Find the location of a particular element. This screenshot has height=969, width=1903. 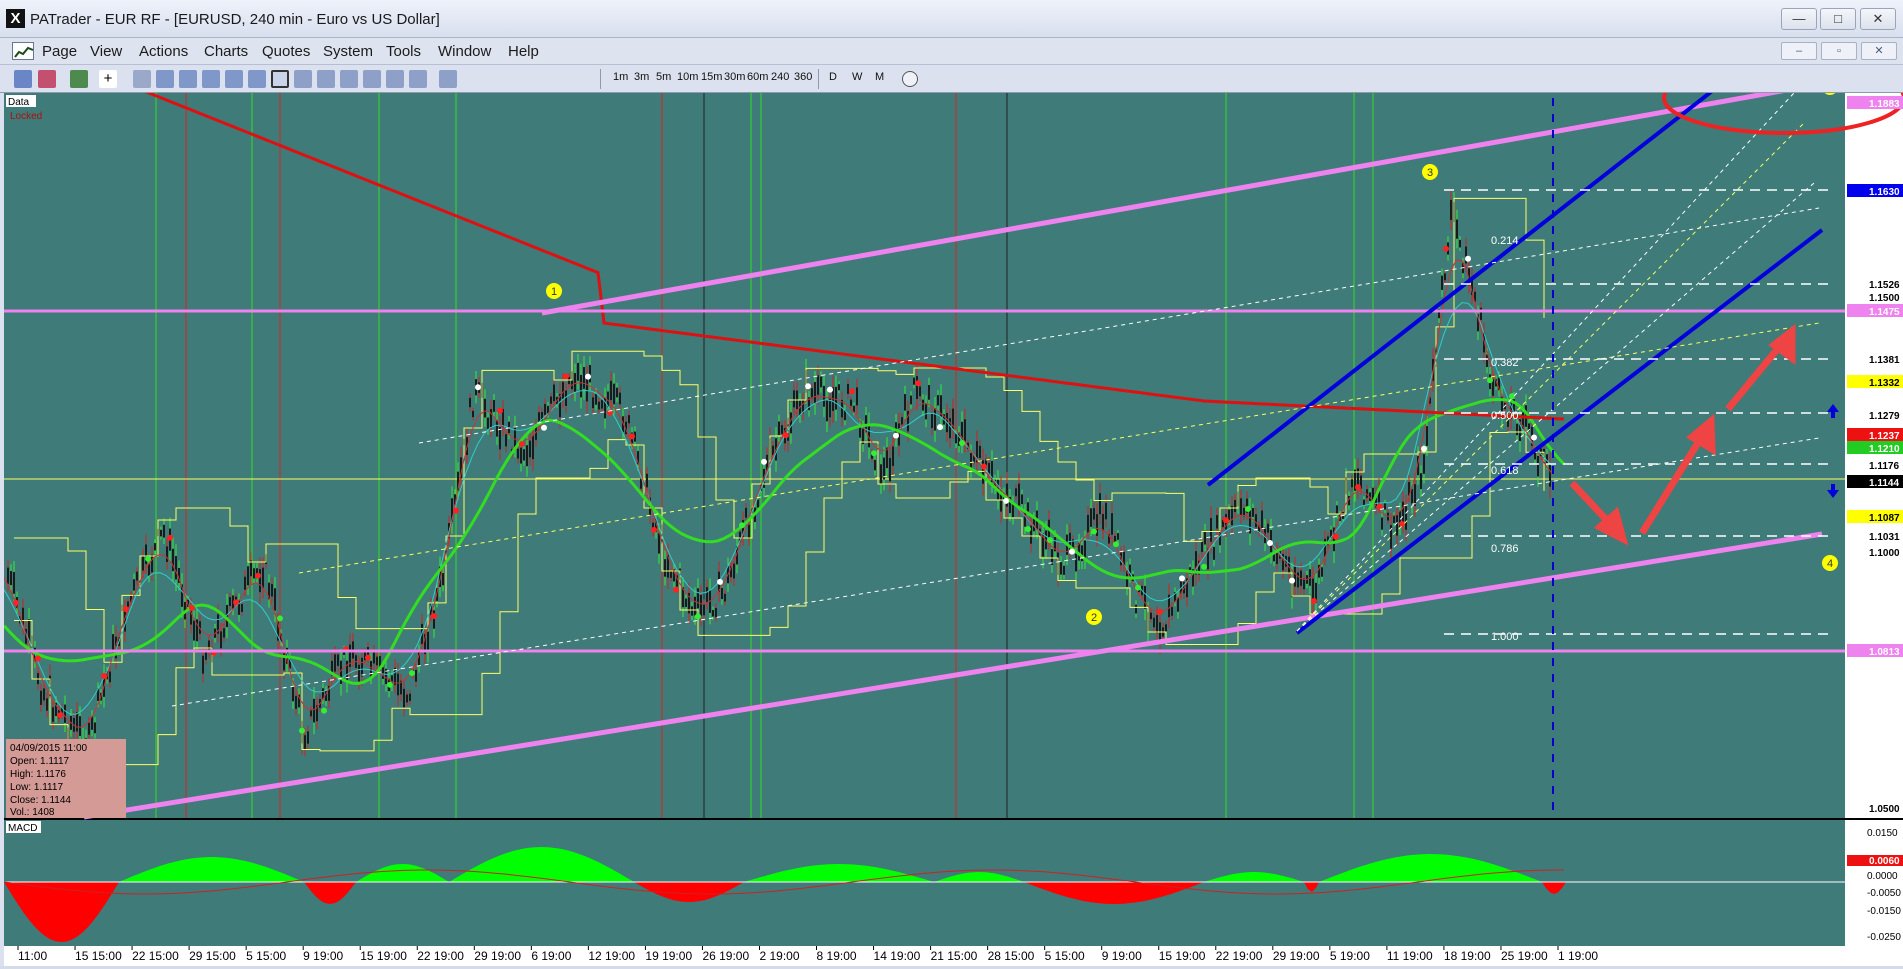

channel-tool-icon is located at coordinates (280, 79).